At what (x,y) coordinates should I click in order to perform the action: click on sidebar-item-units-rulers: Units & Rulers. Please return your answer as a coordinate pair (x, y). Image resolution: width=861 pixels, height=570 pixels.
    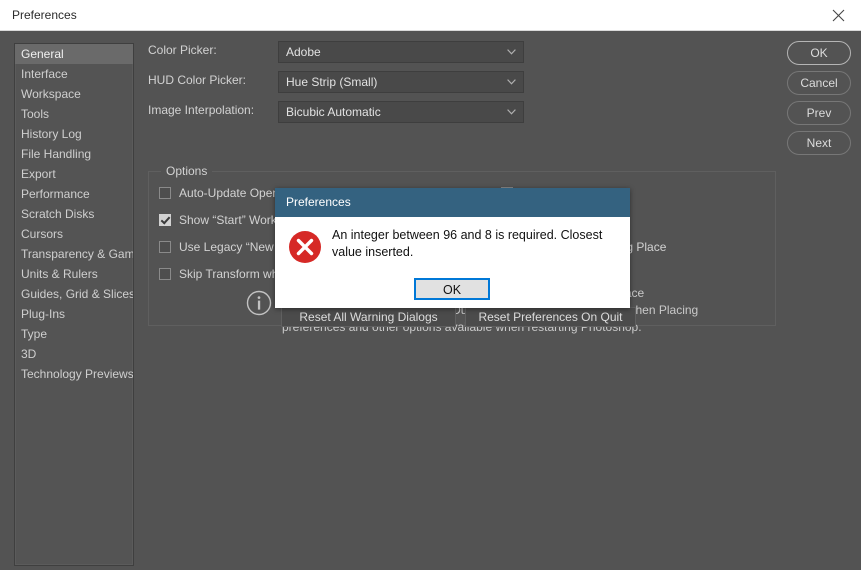
    Looking at the image, I should click on (74, 274).